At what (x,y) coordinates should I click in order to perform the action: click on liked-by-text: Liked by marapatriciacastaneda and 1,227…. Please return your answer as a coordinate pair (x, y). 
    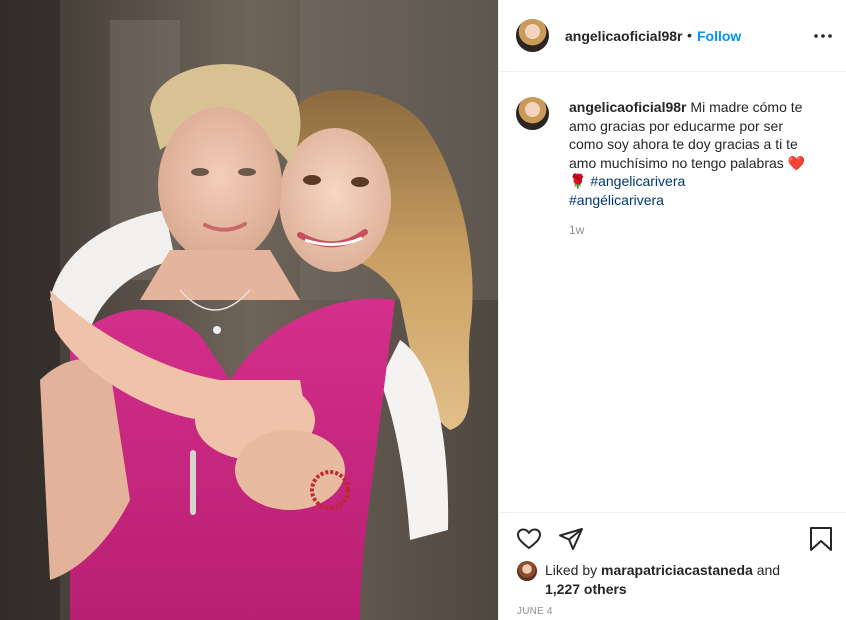
    Looking at the image, I should click on (690, 580).